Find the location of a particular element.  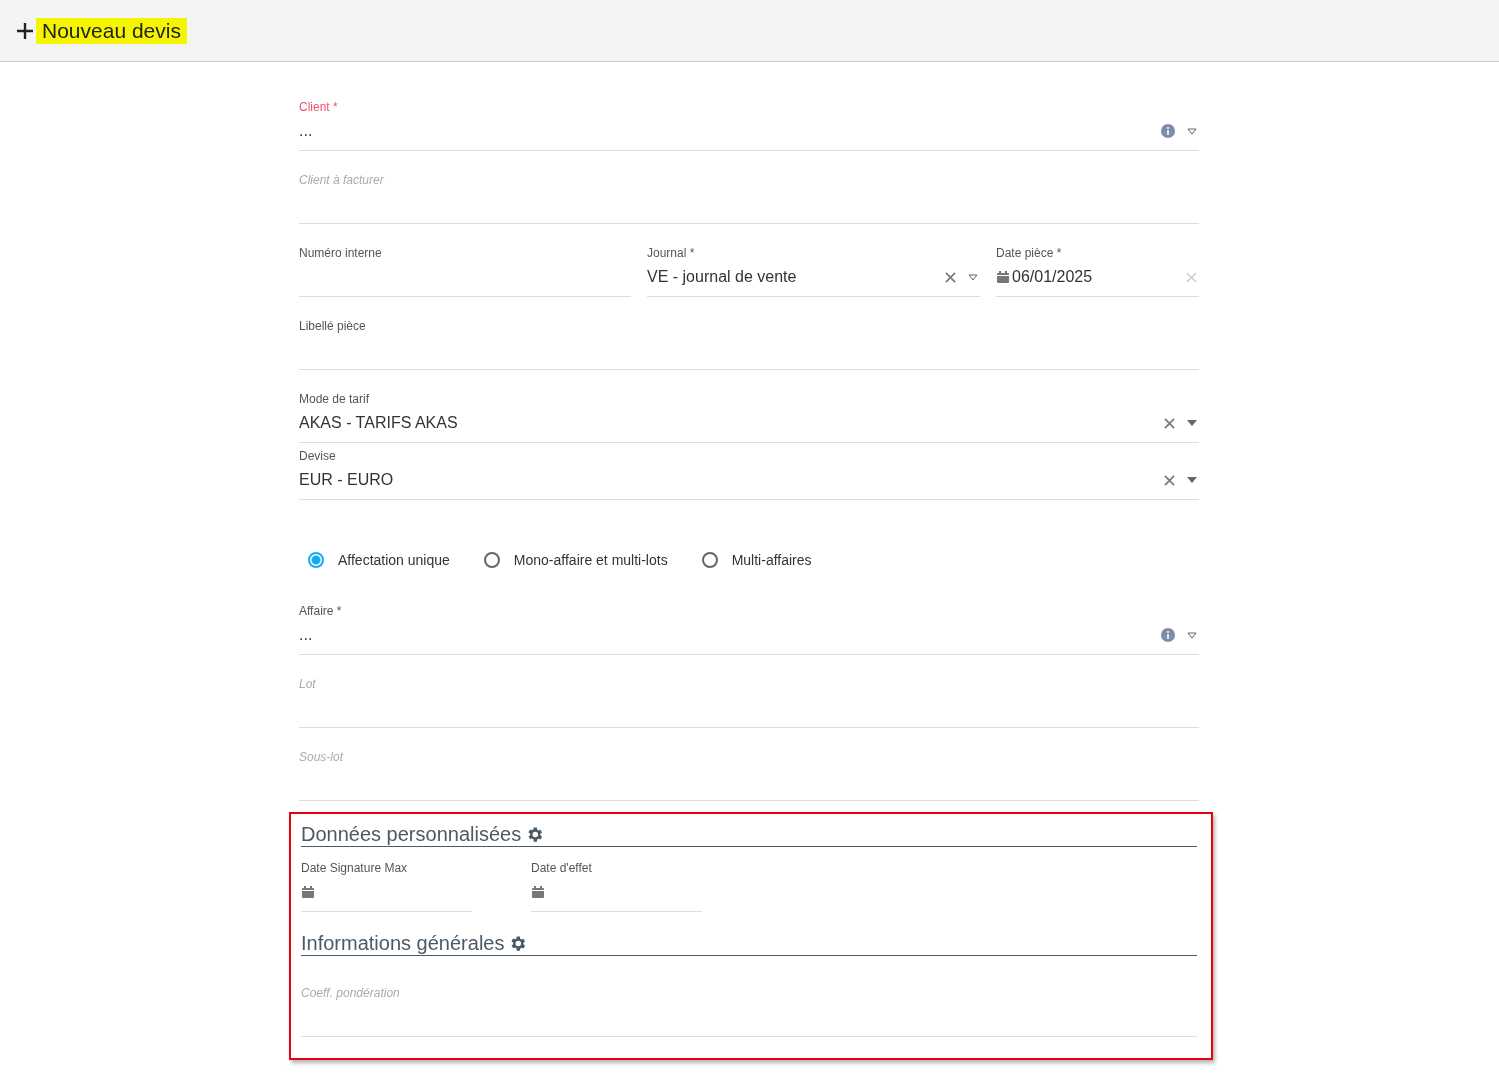

form-field: Libellé pièce is located at coordinates (749, 344).